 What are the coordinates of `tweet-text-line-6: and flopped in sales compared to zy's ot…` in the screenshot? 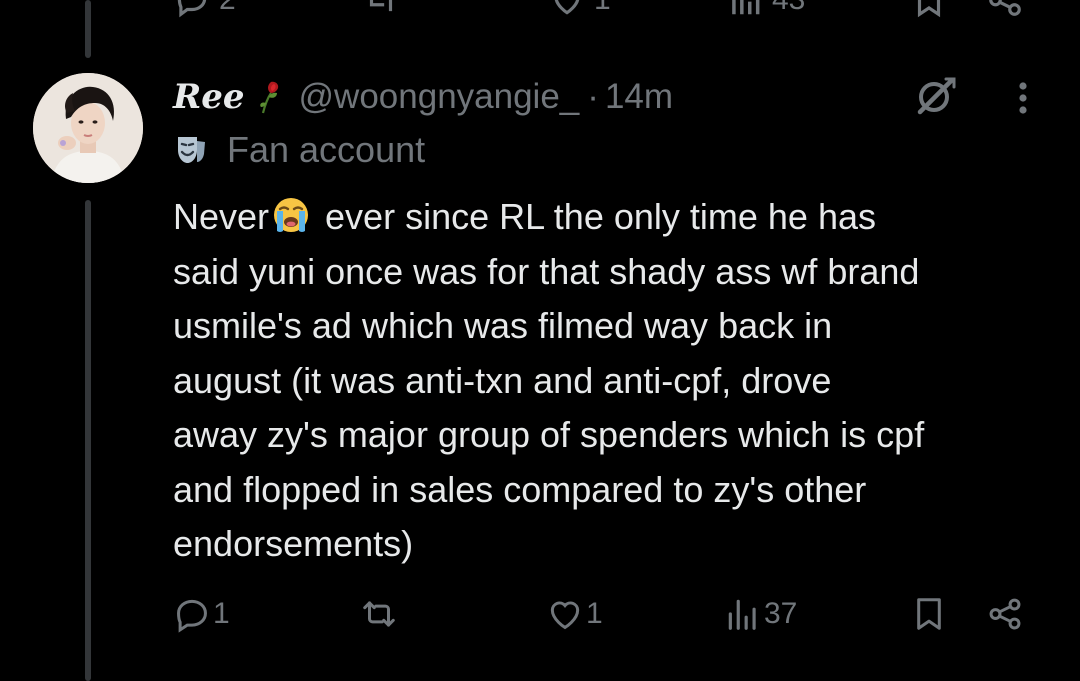 It's located at (520, 489).